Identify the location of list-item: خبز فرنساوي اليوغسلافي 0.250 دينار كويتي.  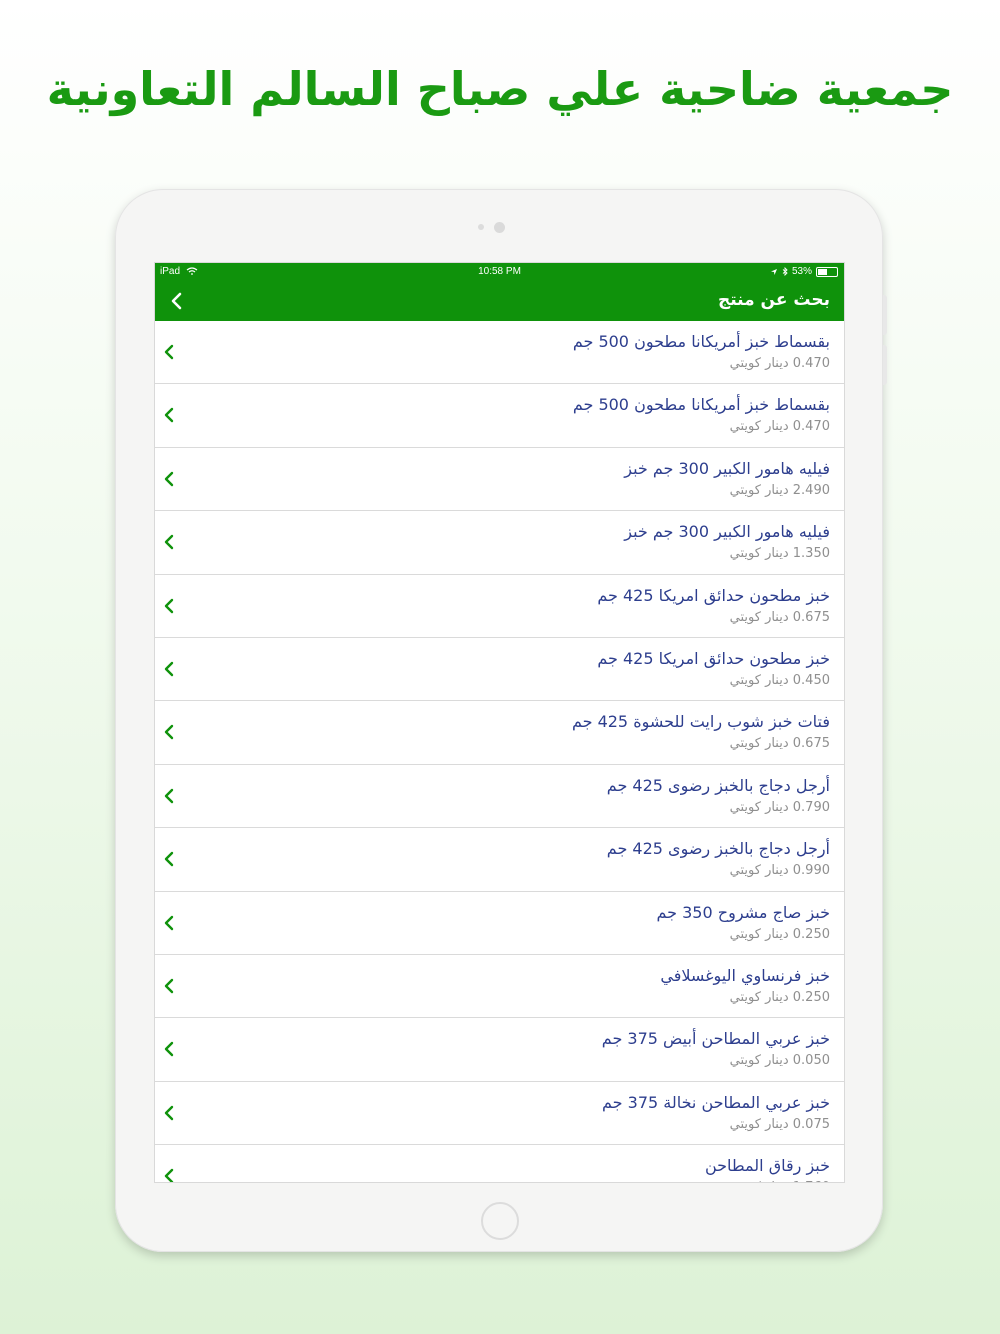
(499, 986).